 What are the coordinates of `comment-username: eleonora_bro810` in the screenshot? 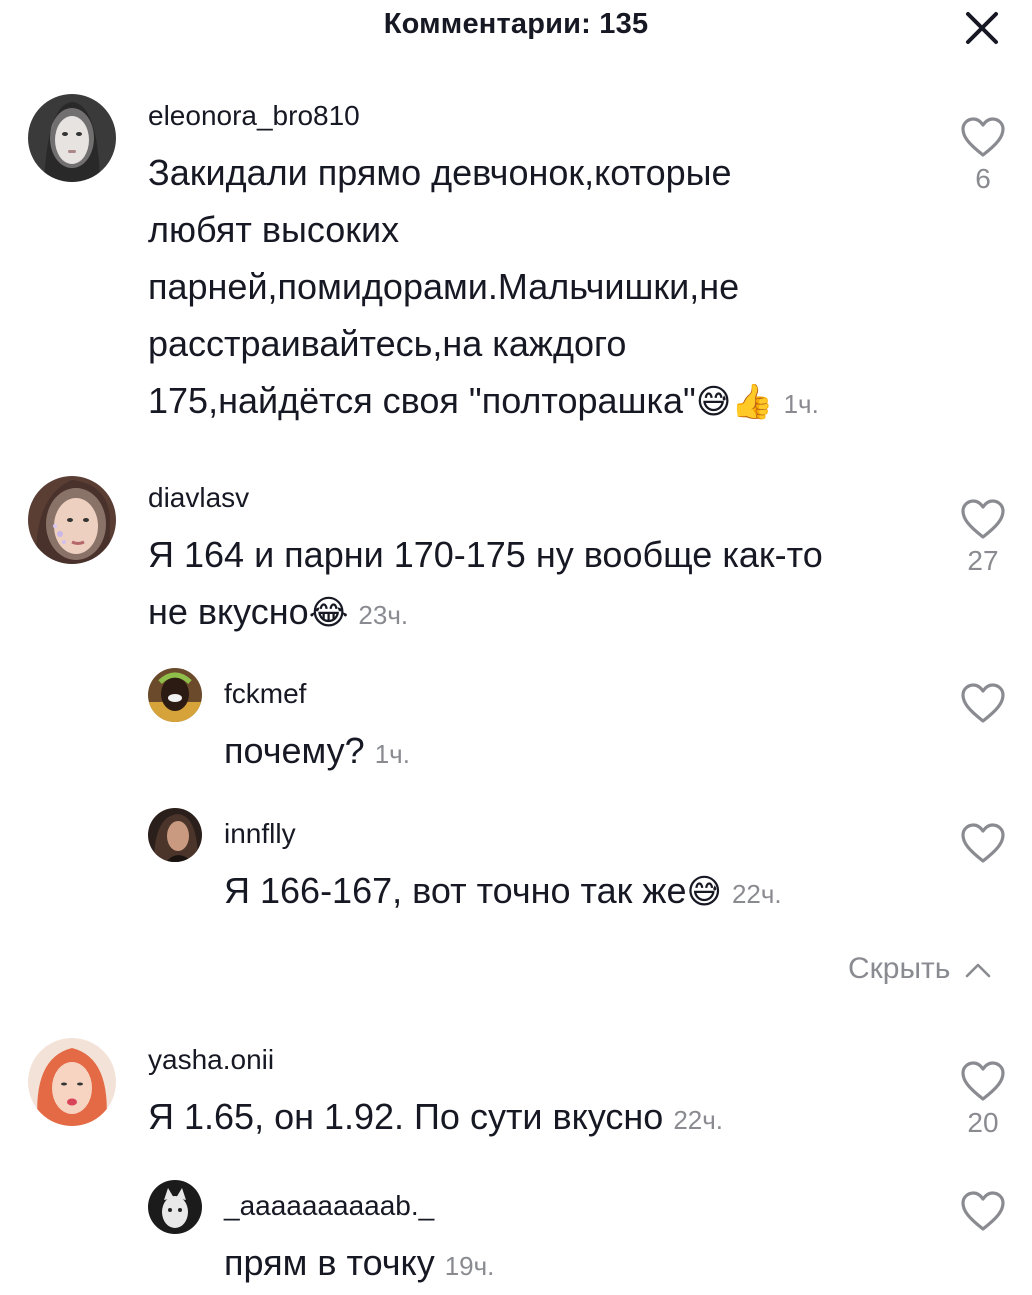 It's located at (254, 116).